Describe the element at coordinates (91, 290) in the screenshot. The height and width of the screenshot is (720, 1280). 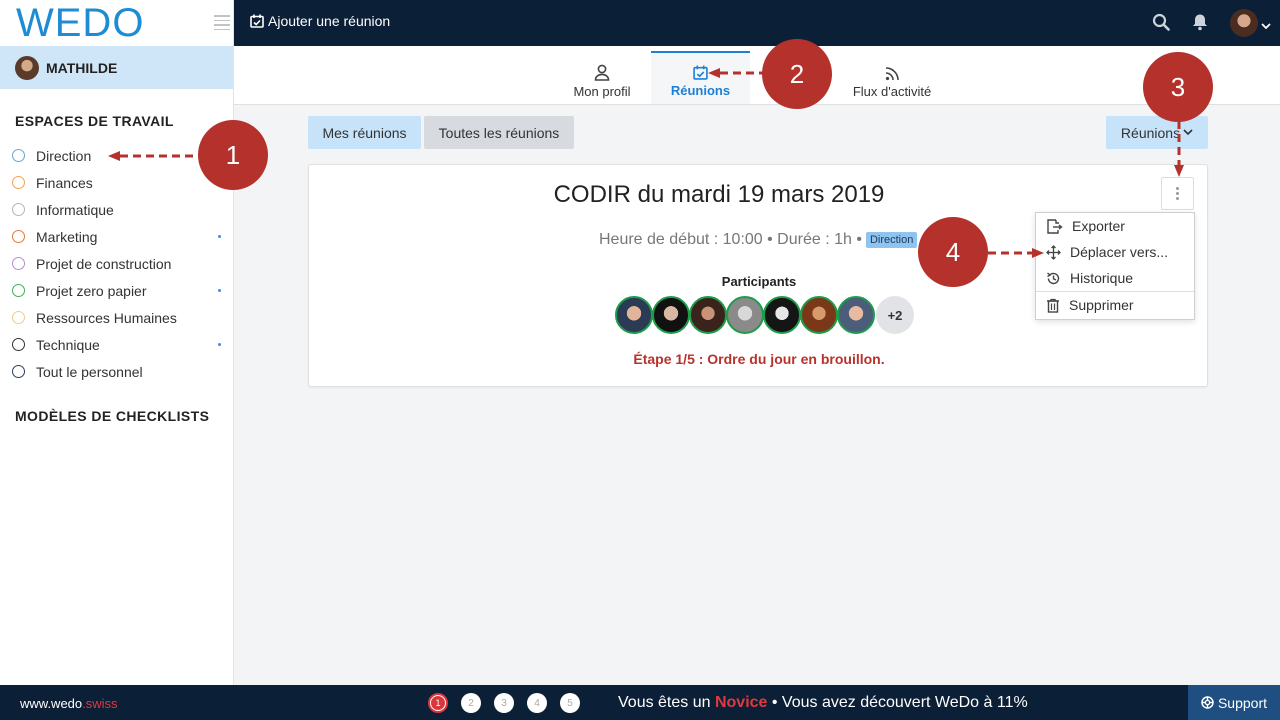
I see `workspace-label: Projet zero papier` at that location.